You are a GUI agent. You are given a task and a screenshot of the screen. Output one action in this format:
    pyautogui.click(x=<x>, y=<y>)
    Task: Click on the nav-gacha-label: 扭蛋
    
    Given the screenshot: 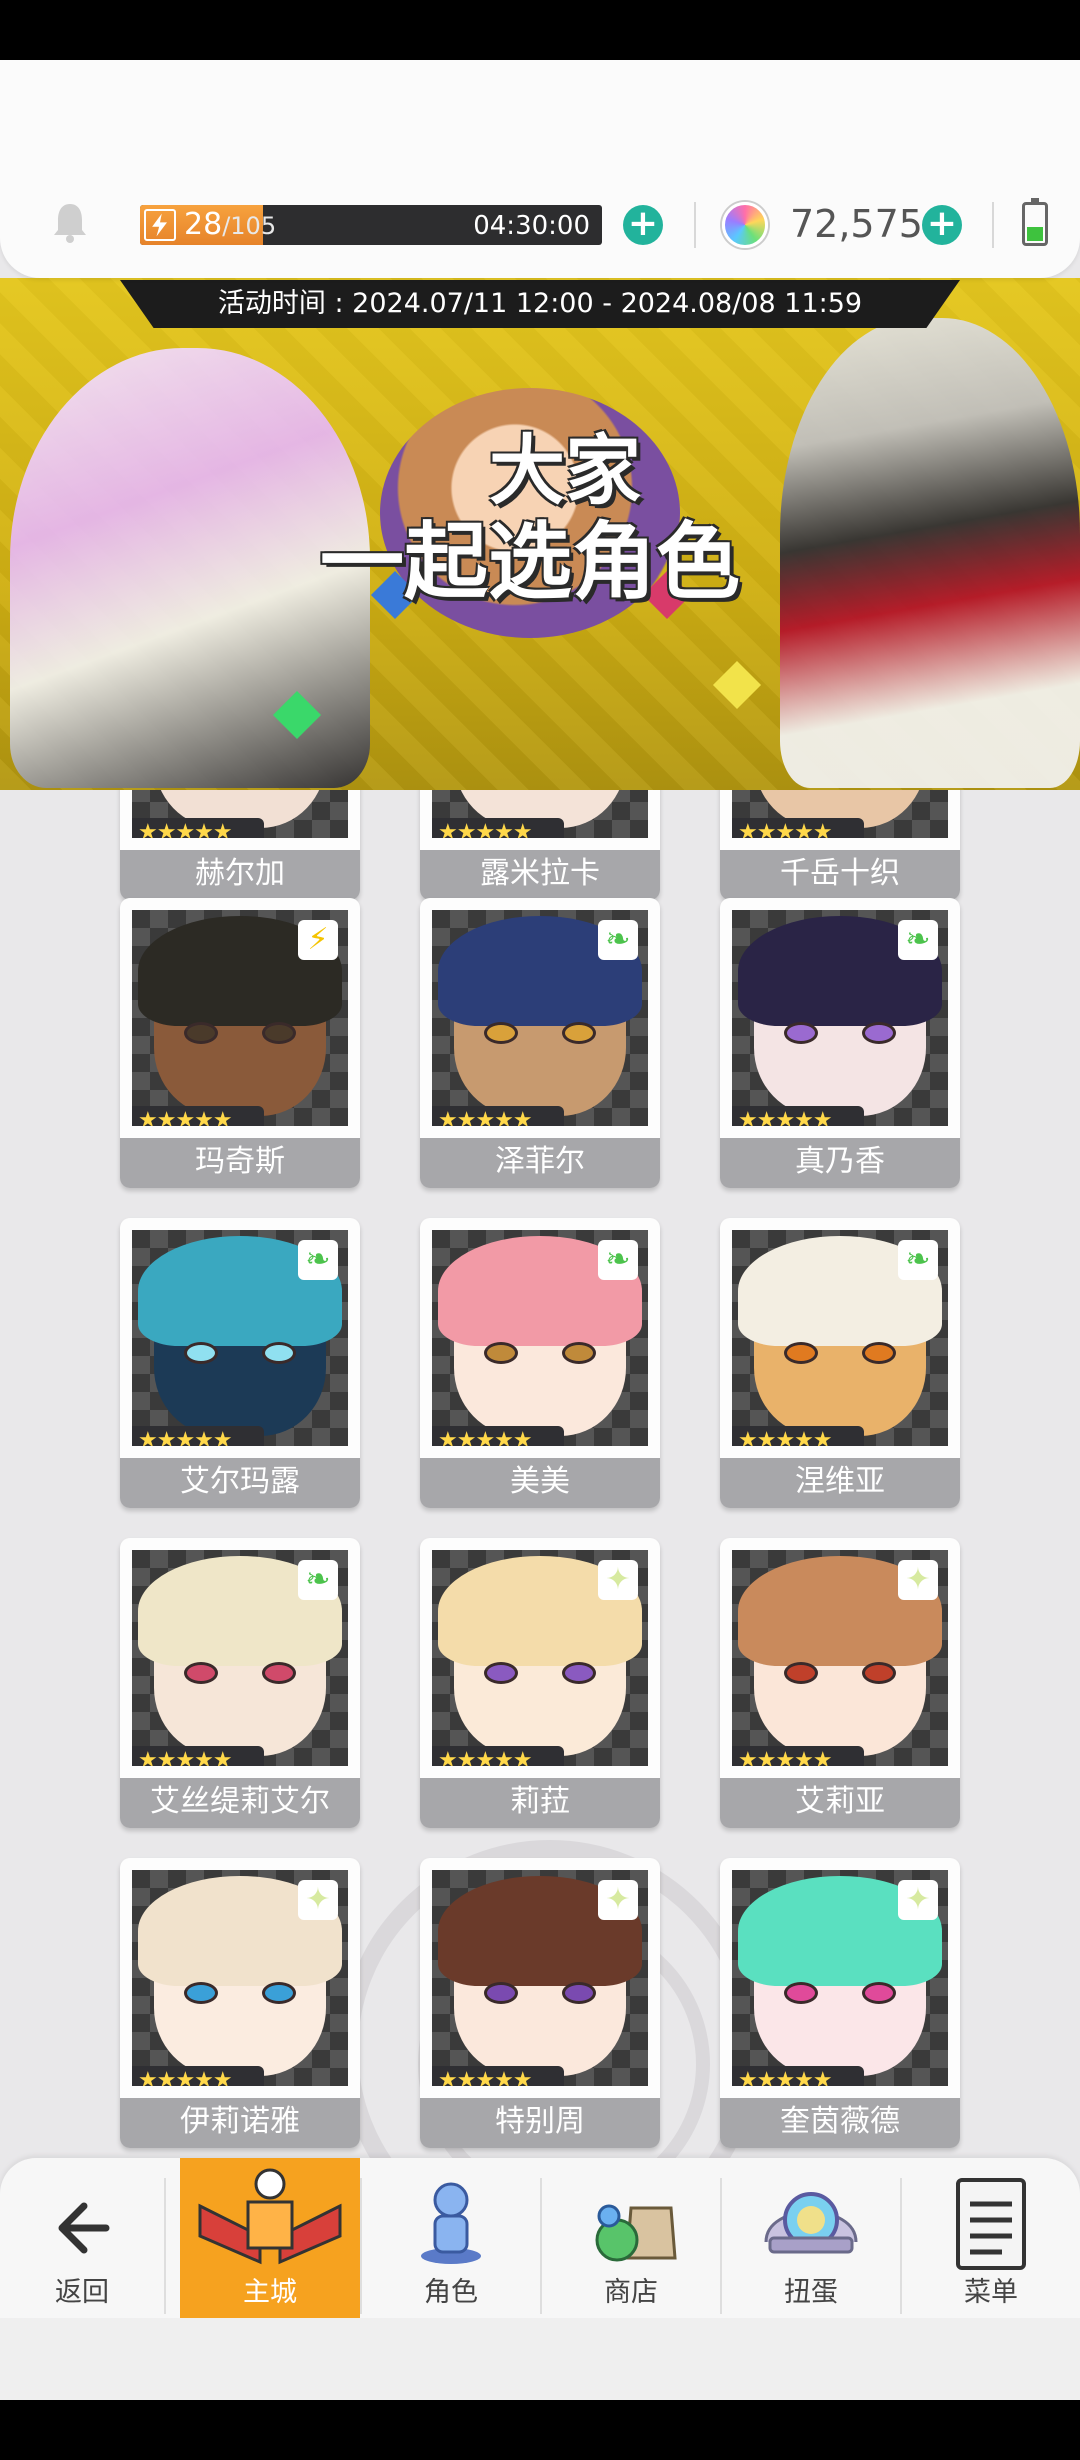 What is the action you would take?
    pyautogui.click(x=811, y=2292)
    